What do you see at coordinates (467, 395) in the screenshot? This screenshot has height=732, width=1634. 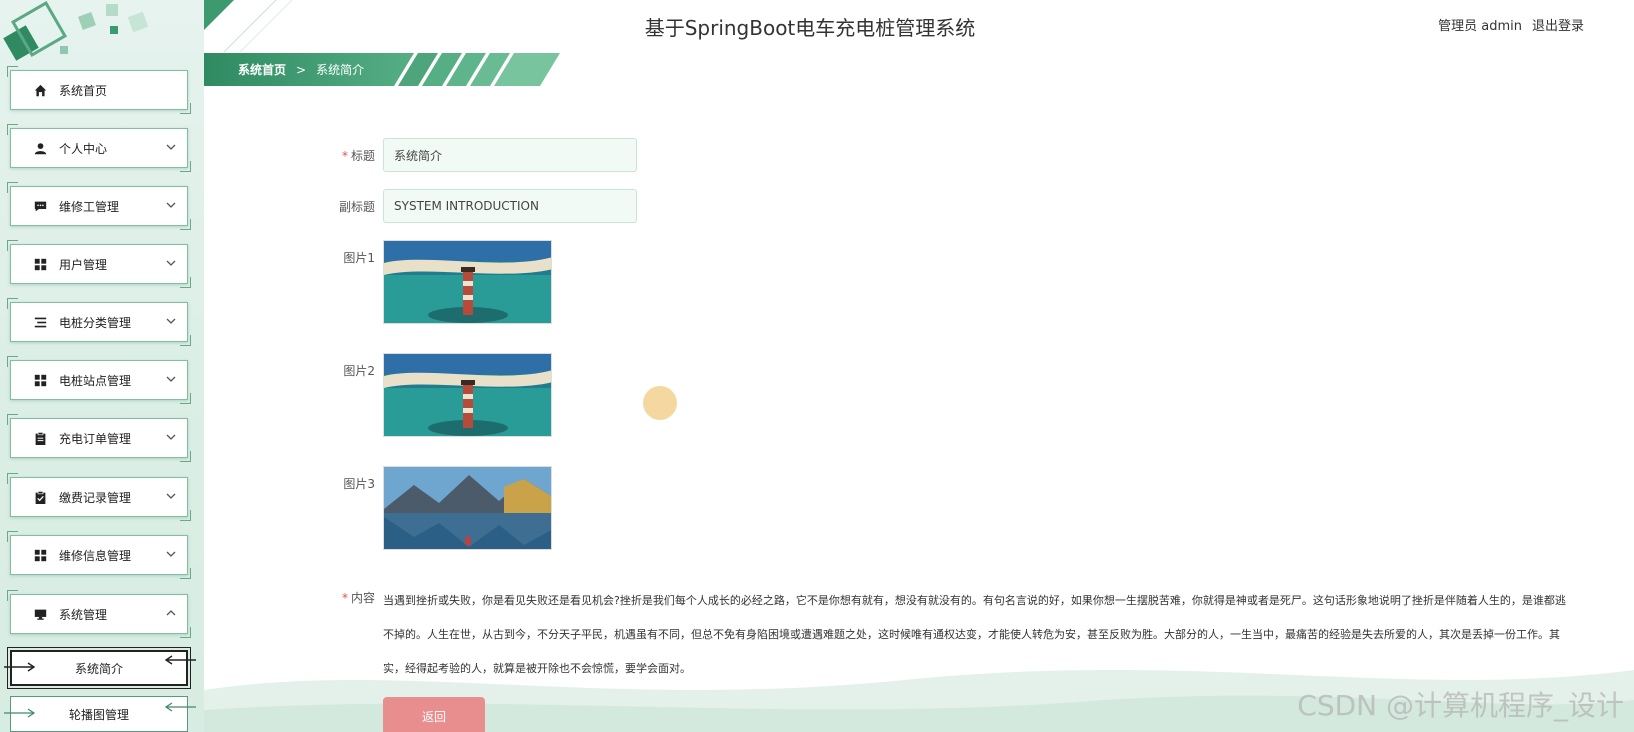 I see `image-2-lighthouse` at bounding box center [467, 395].